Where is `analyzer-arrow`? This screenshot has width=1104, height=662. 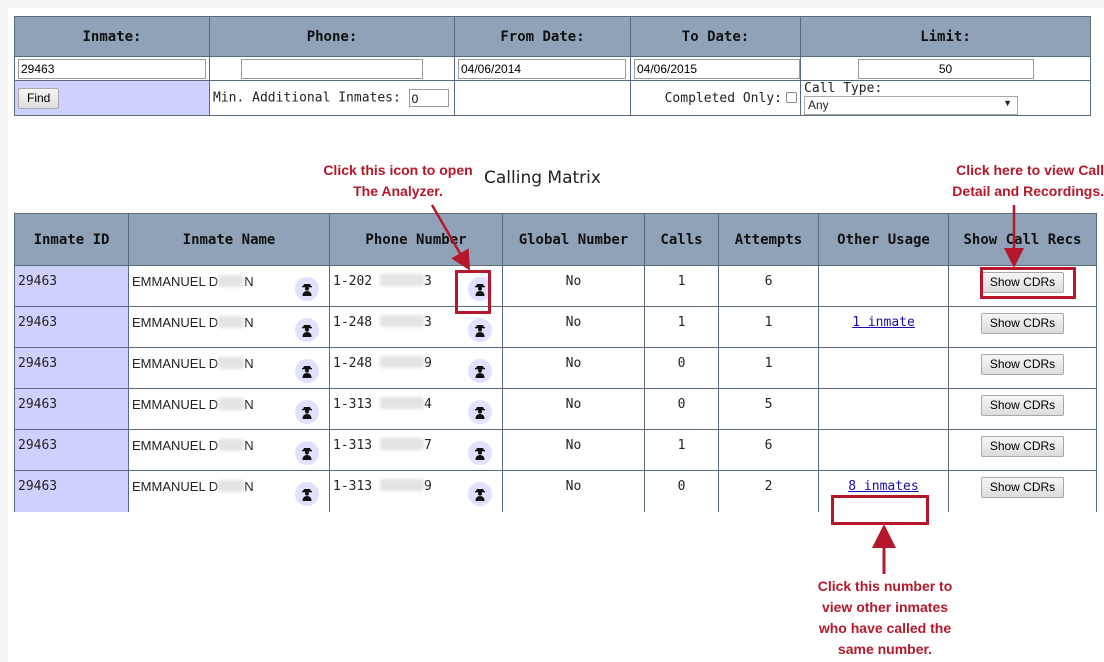
analyzer-arrow is located at coordinates (450, 237).